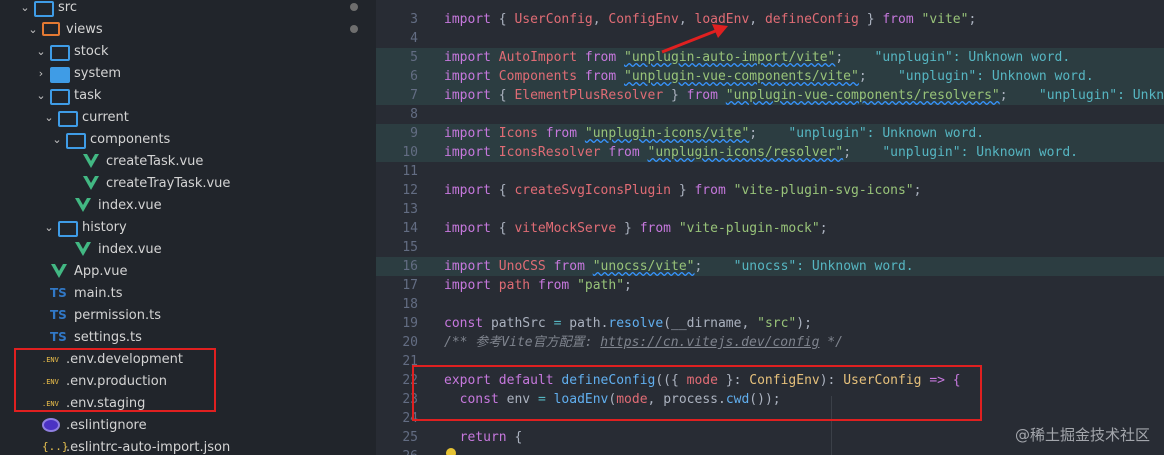  I want to click on env-files-highlight-box, so click(115, 380).